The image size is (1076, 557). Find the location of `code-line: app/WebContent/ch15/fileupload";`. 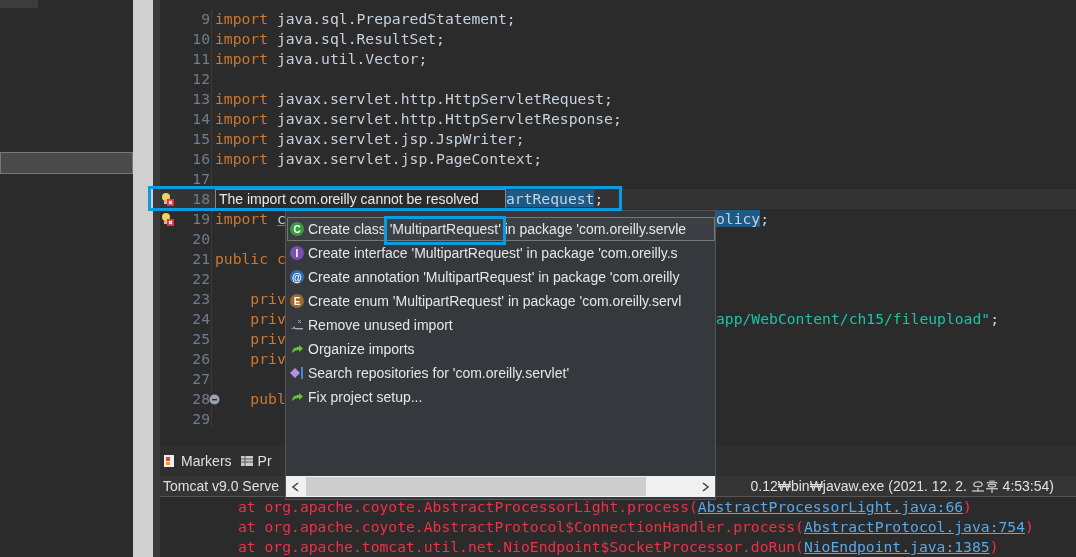

code-line: app/WebContent/ch15/fileupload"; is located at coordinates (857, 319).